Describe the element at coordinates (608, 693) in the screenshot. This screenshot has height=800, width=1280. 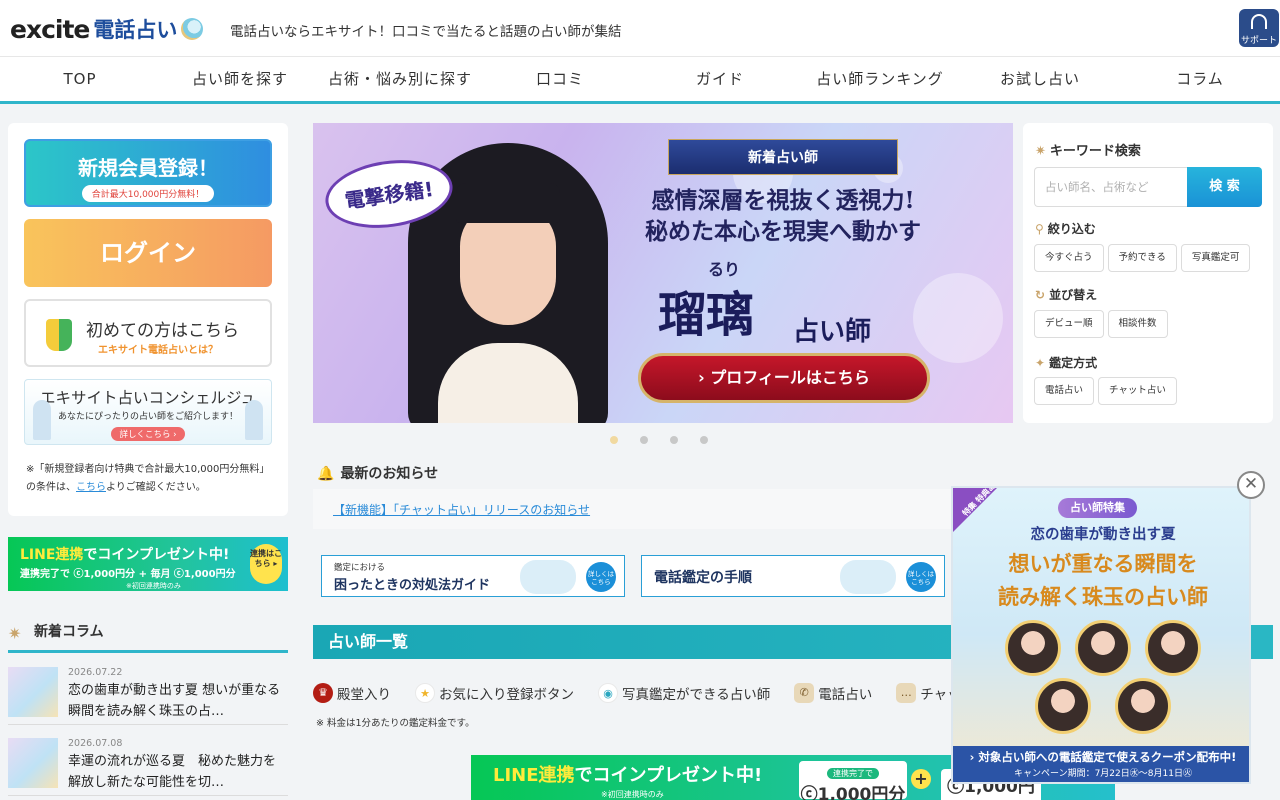
I see `camera-icon: ◉` at that location.